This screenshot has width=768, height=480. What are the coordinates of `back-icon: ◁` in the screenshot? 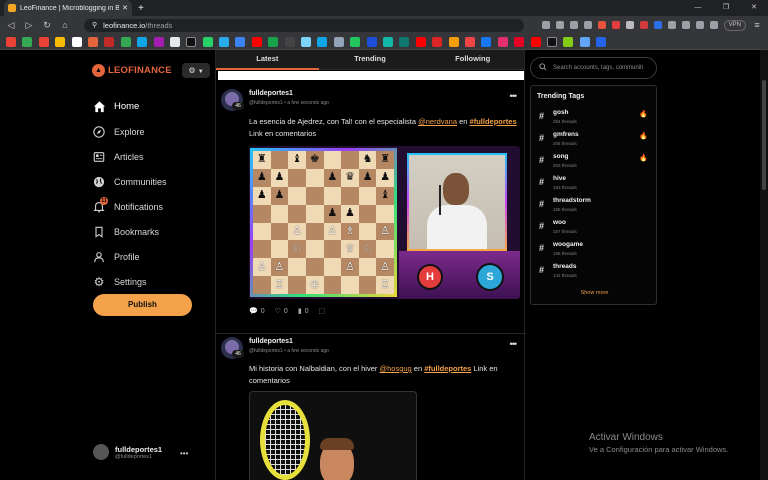 It's located at (11, 25).